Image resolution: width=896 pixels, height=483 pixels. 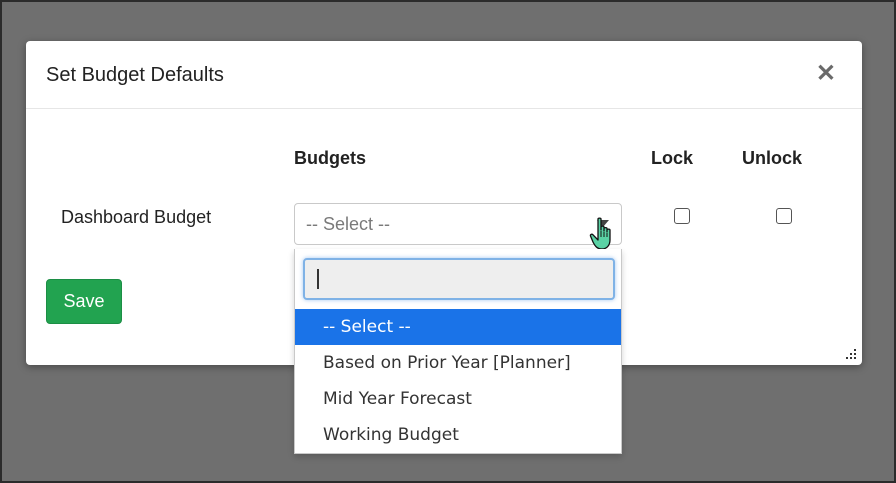 What do you see at coordinates (458, 224) in the screenshot?
I see `budget-select: -- Select --` at bounding box center [458, 224].